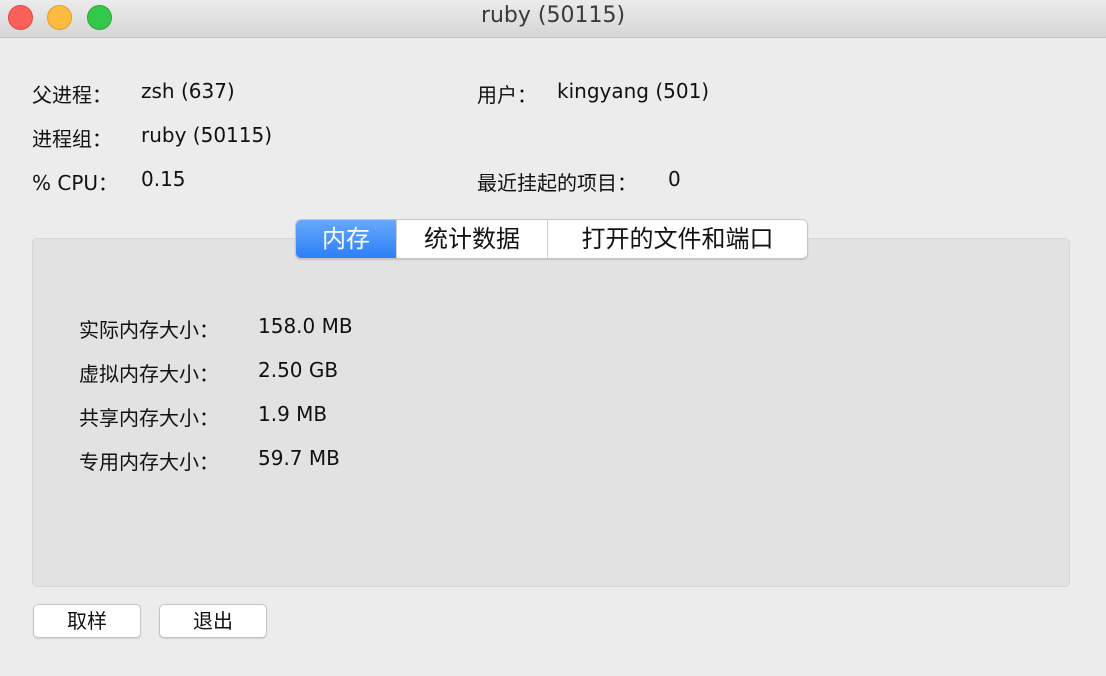  Describe the element at coordinates (293, 414) in the screenshot. I see `shared-memory-value: 1.9 MB` at that location.